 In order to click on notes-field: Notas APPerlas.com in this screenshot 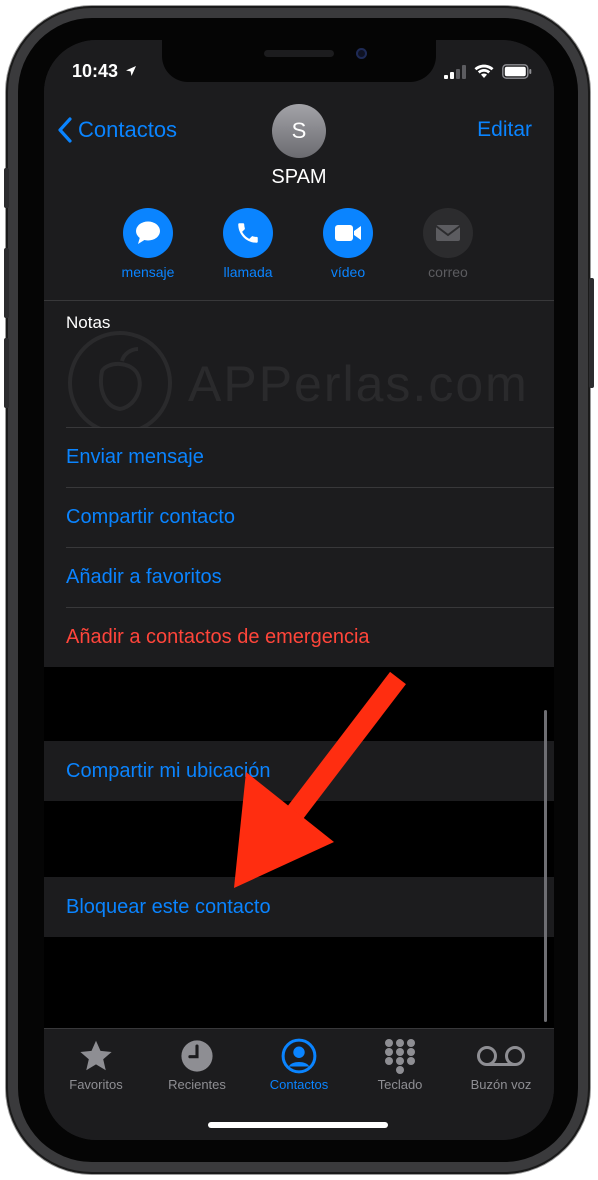, I will do `click(299, 368)`.